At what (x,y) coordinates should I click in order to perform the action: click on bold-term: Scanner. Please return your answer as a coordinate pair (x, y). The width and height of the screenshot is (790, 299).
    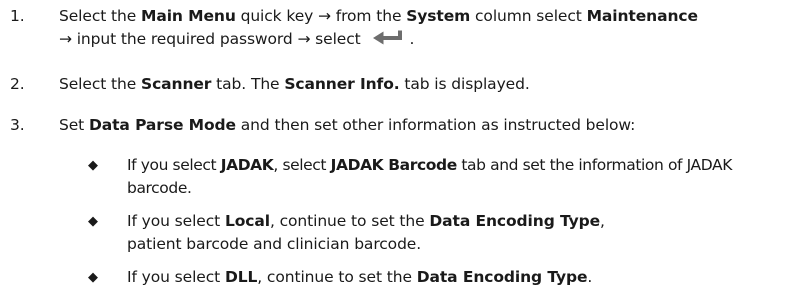
    Looking at the image, I should click on (176, 84).